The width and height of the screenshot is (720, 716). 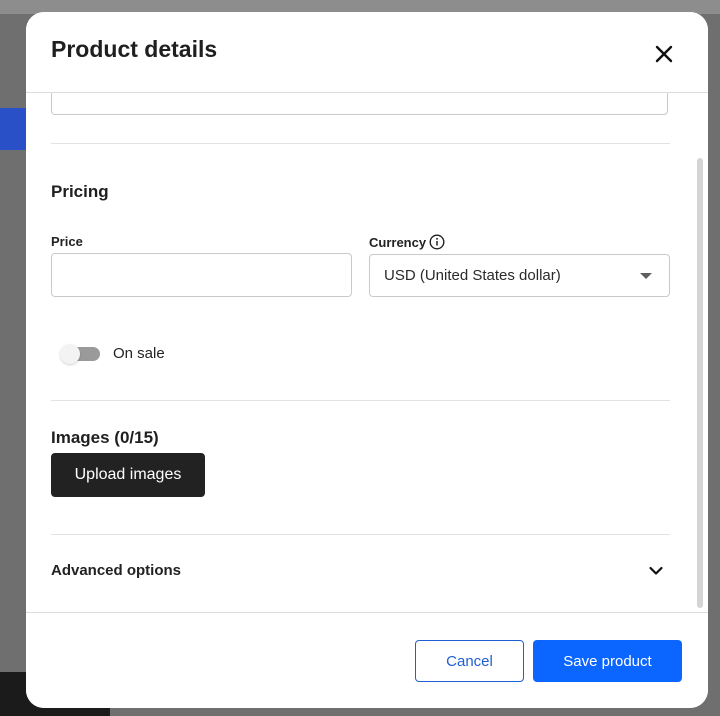 I want to click on modal-footer: Cancel Save product, so click(x=367, y=660).